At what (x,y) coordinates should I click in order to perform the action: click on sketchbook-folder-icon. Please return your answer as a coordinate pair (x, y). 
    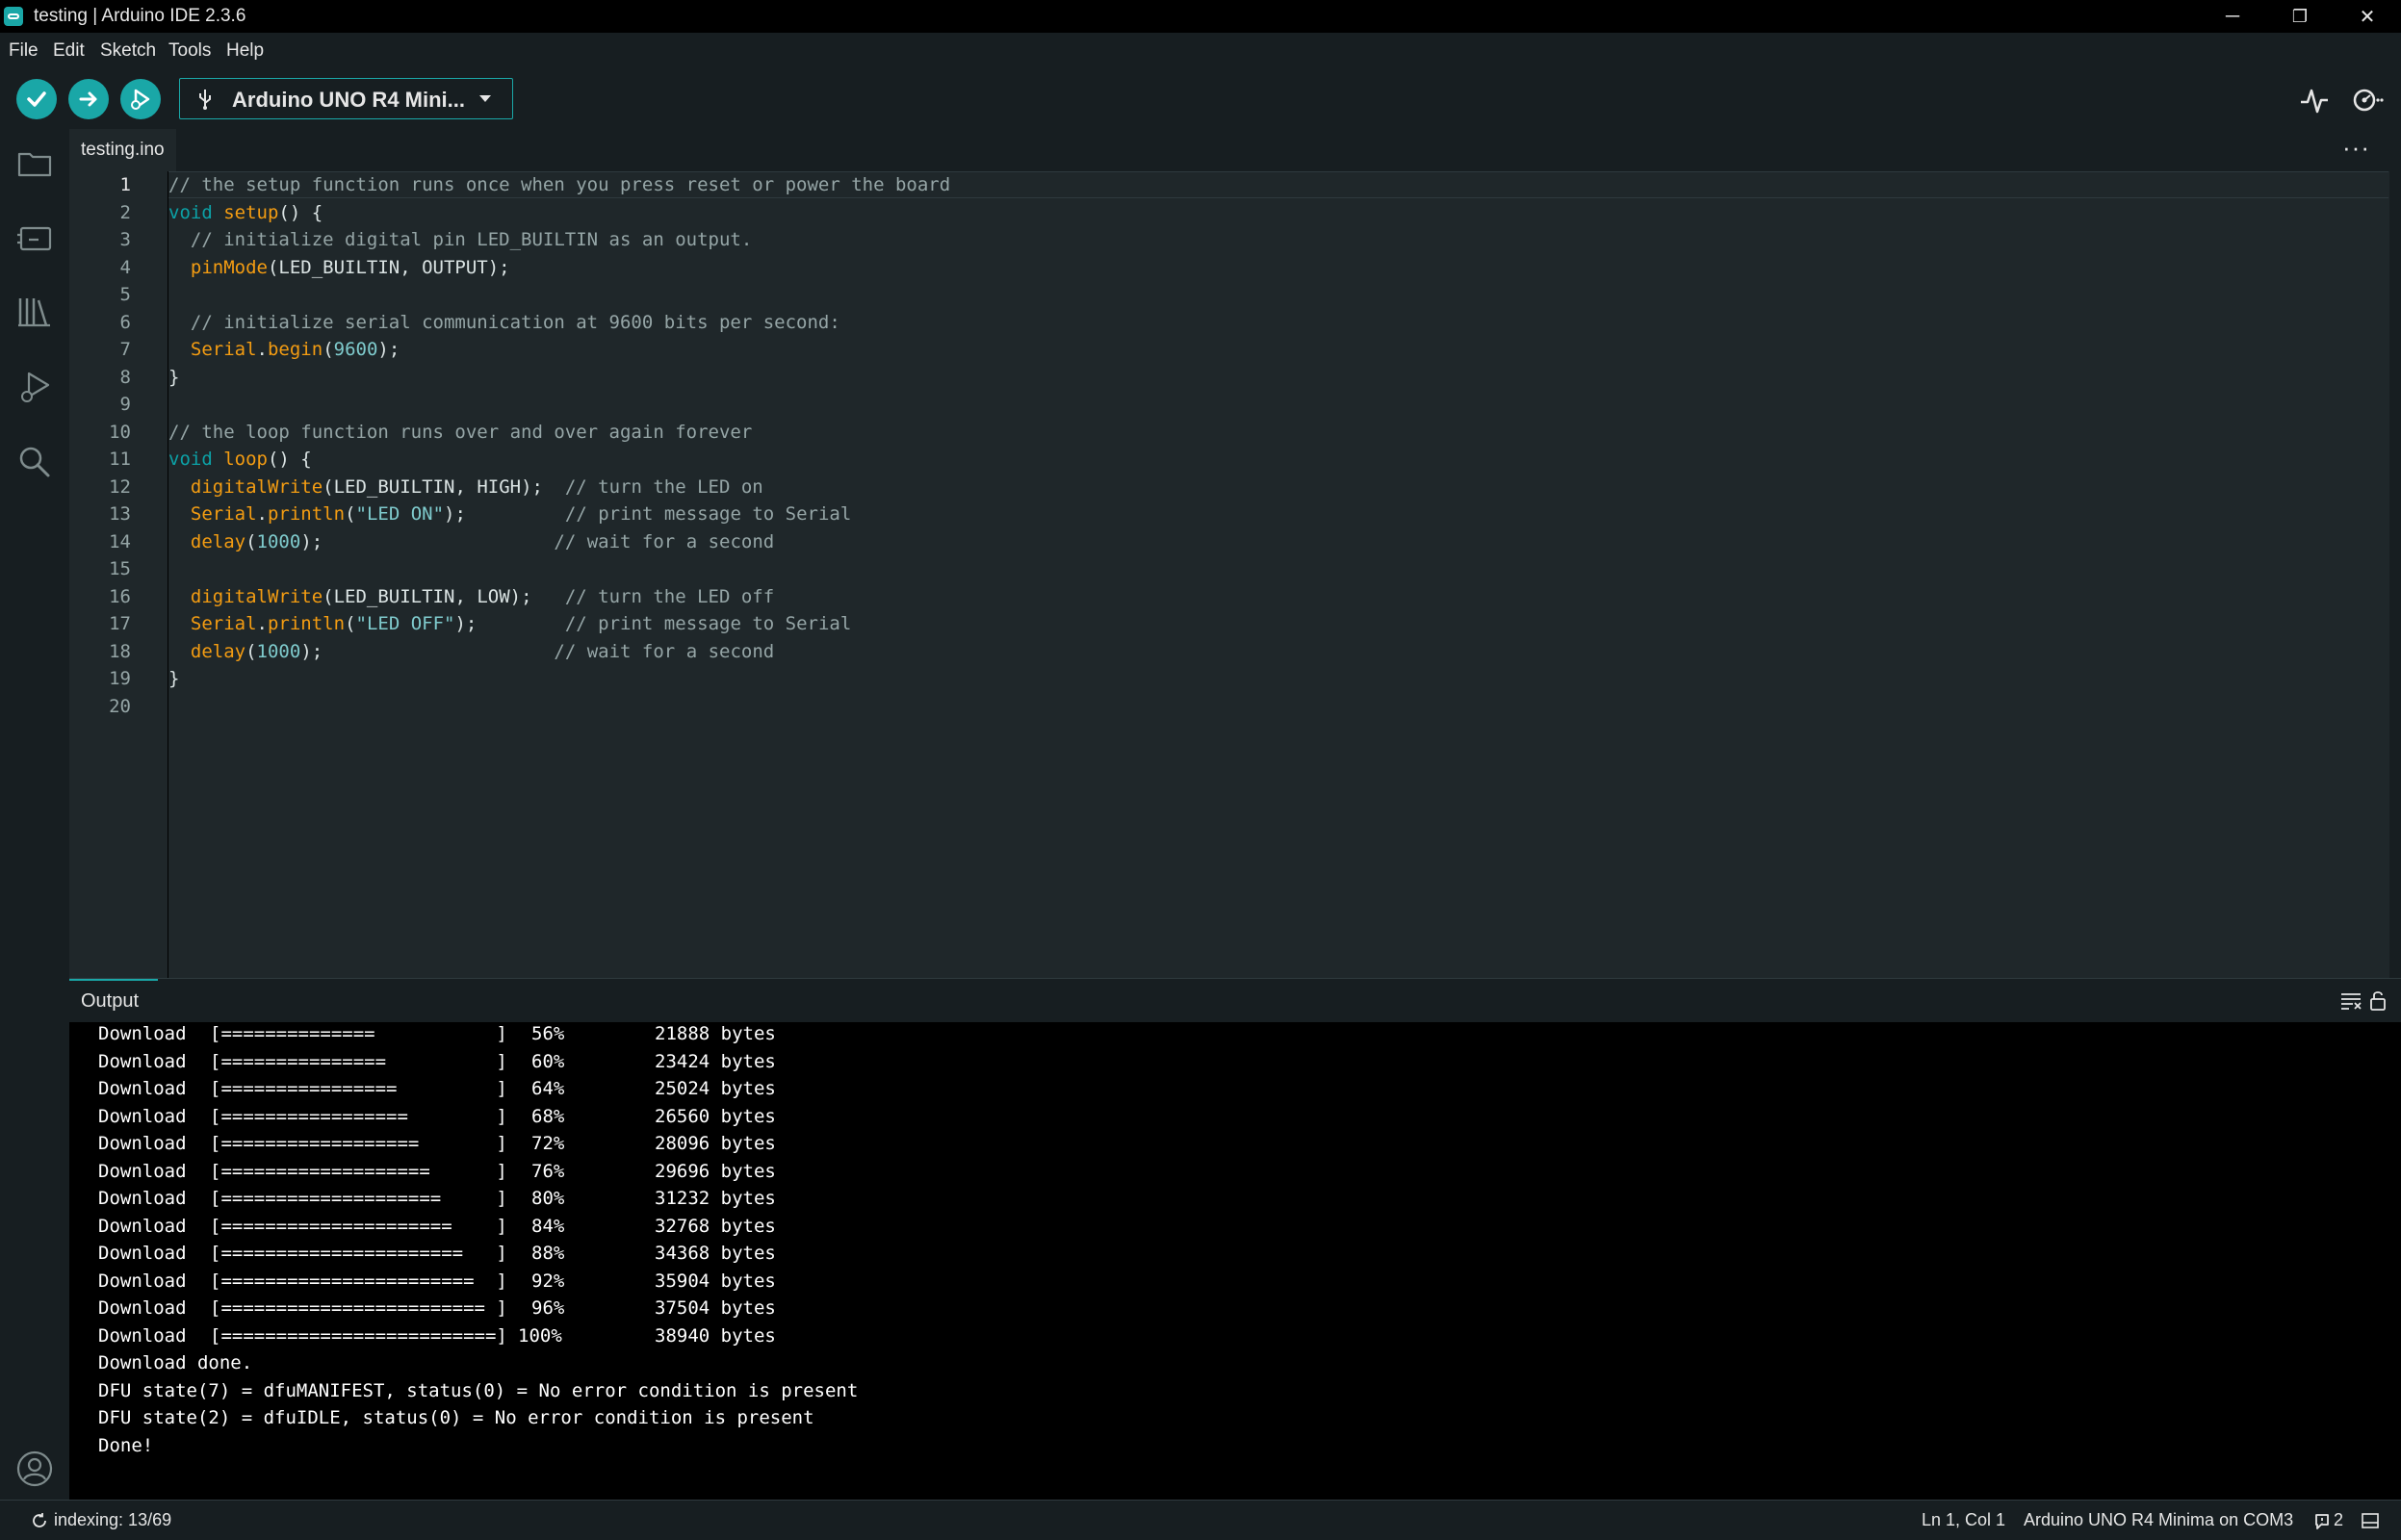
    Looking at the image, I should click on (34, 163).